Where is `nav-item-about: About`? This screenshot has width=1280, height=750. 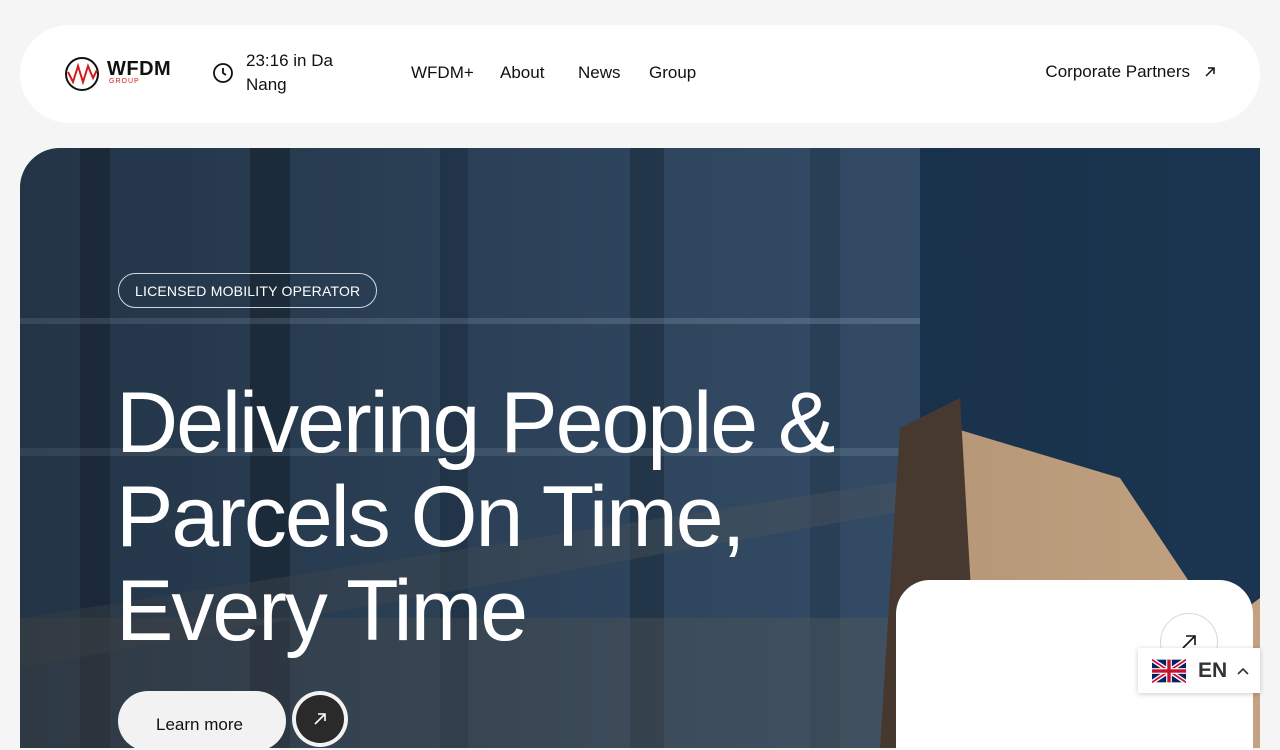
nav-item-about: About is located at coordinates (522, 73).